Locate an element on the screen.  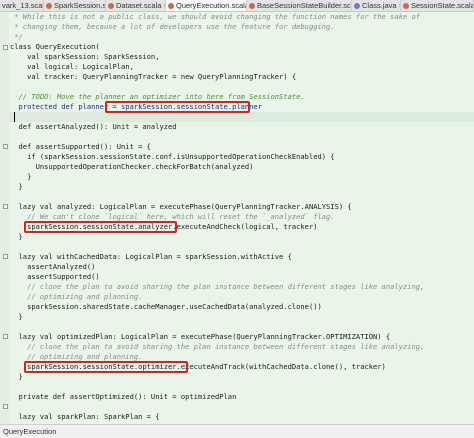
highlight-planner is located at coordinates (177, 107).